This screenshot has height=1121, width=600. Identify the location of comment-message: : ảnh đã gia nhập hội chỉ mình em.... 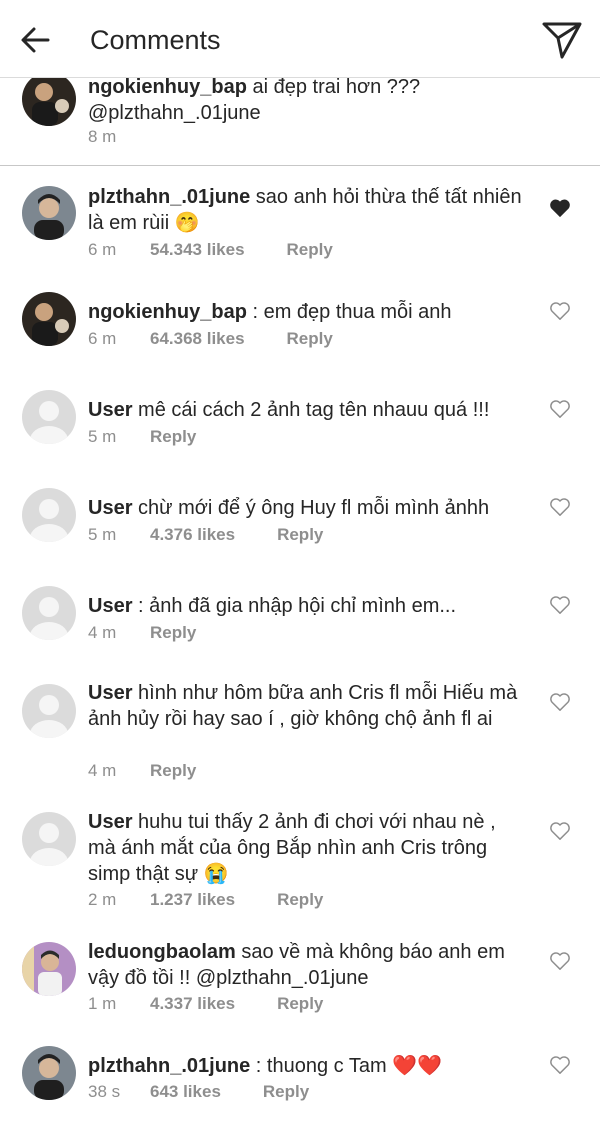
(294, 606).